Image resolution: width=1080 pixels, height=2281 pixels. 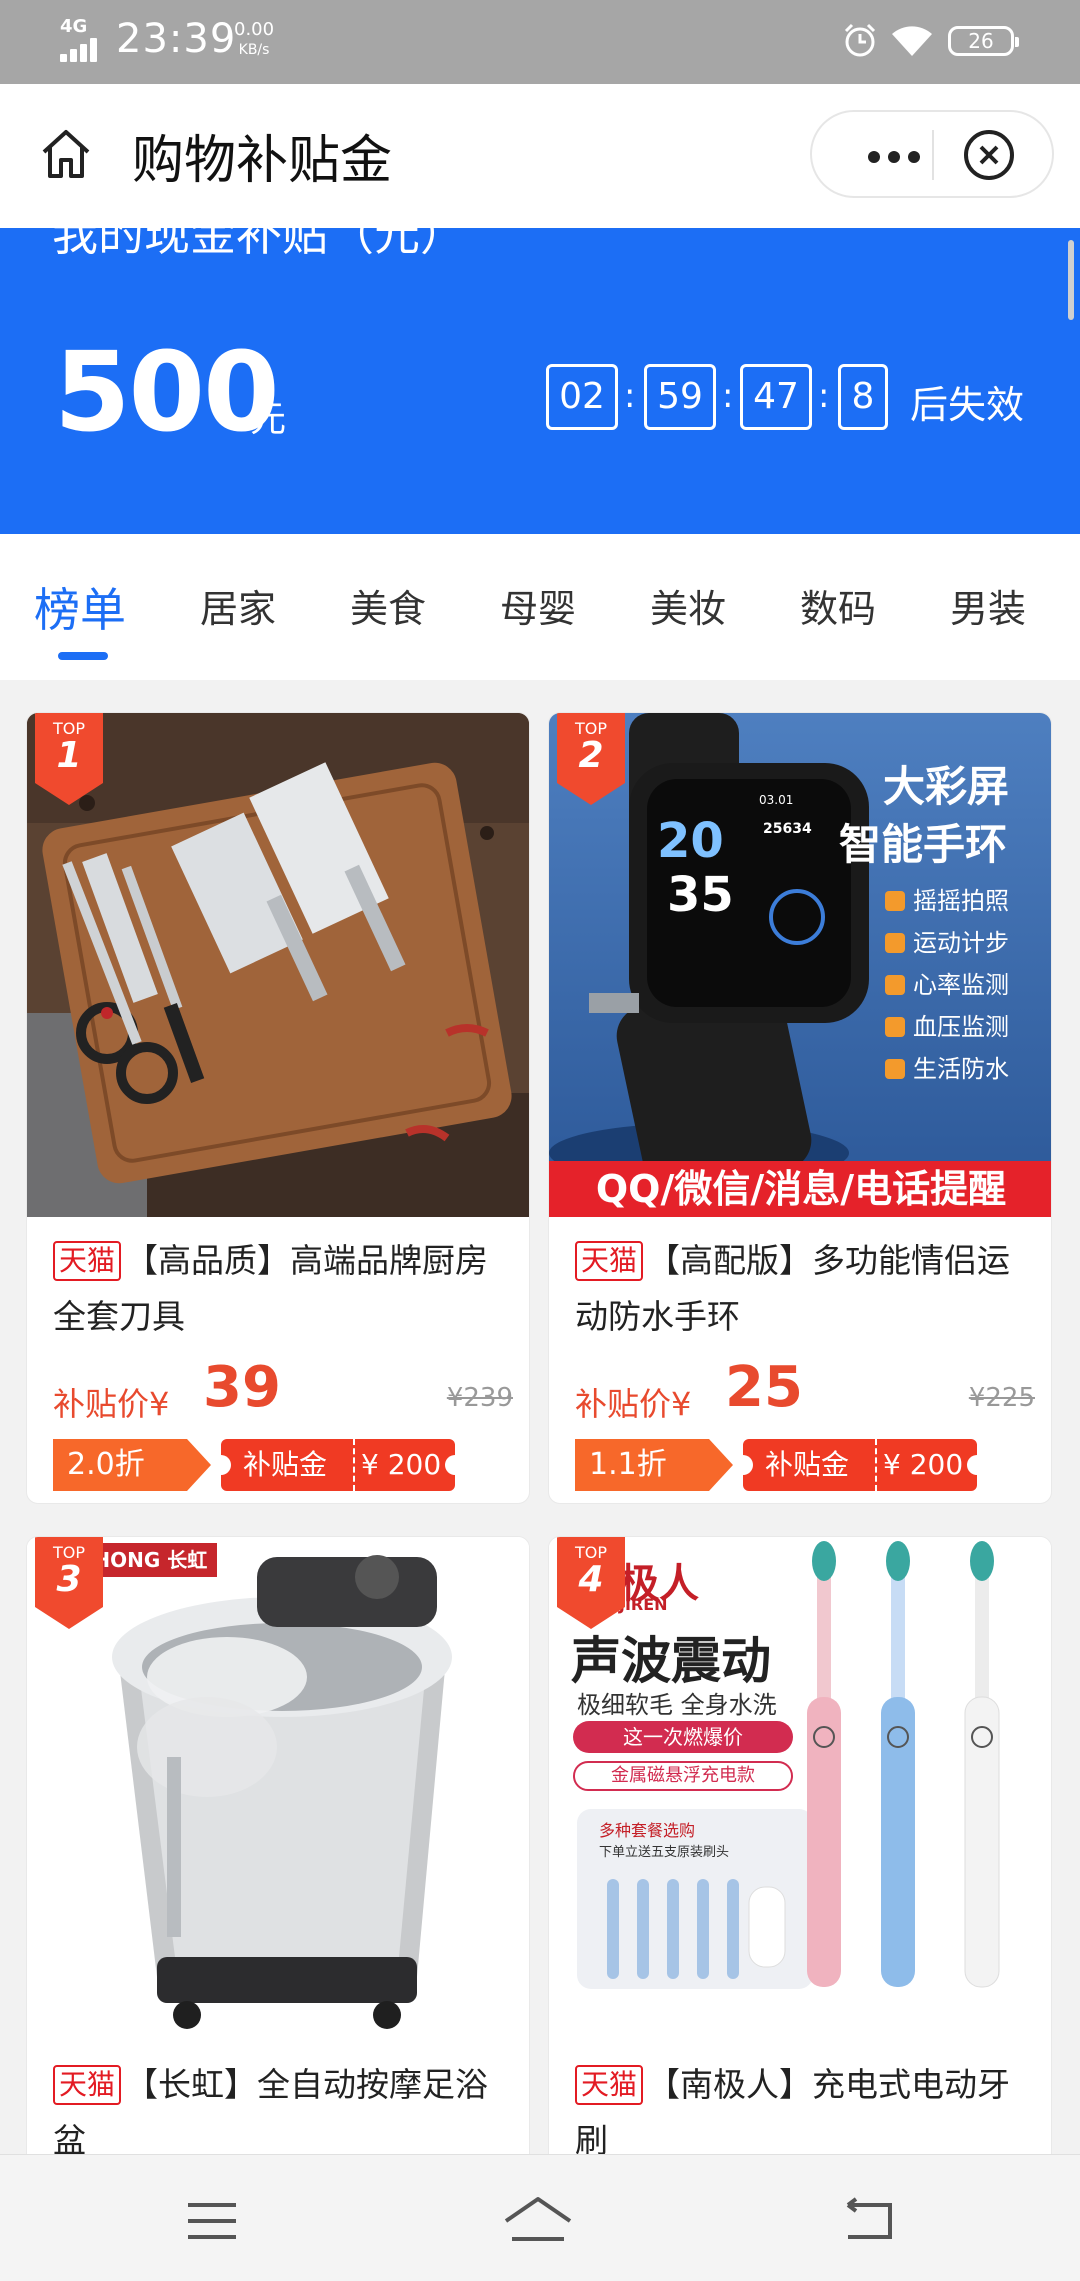 I want to click on rank-badge: TOP 2, so click(x=591, y=759).